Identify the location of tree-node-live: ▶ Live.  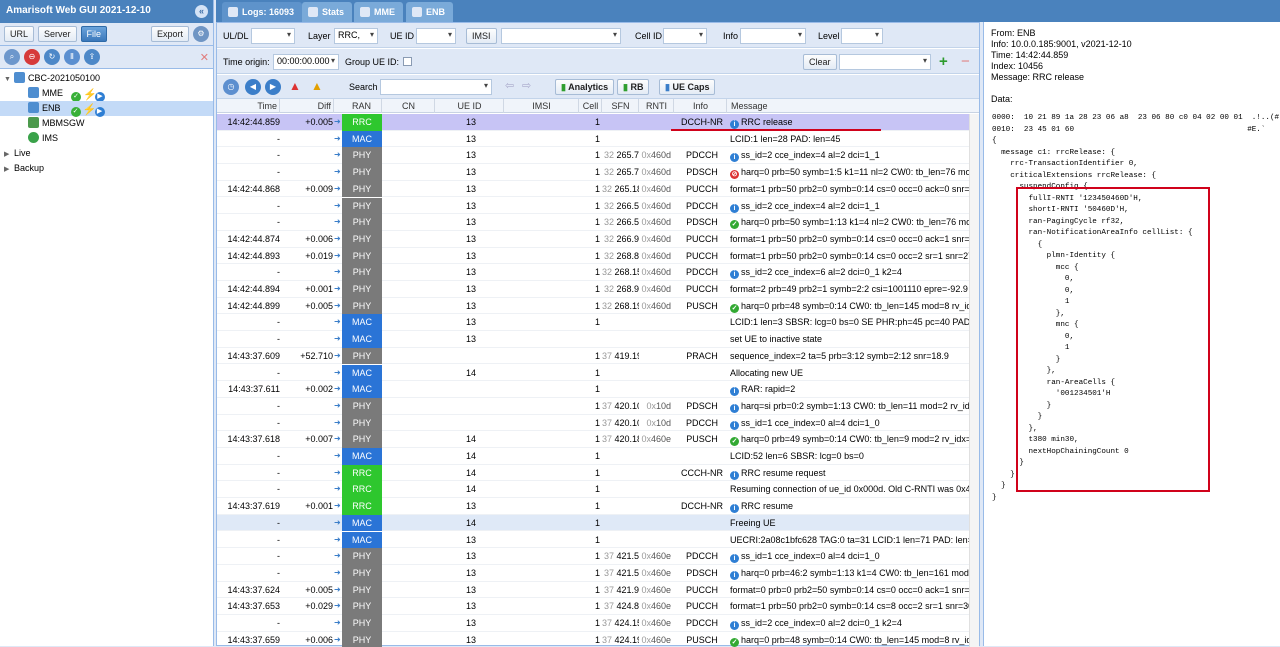
(106, 153).